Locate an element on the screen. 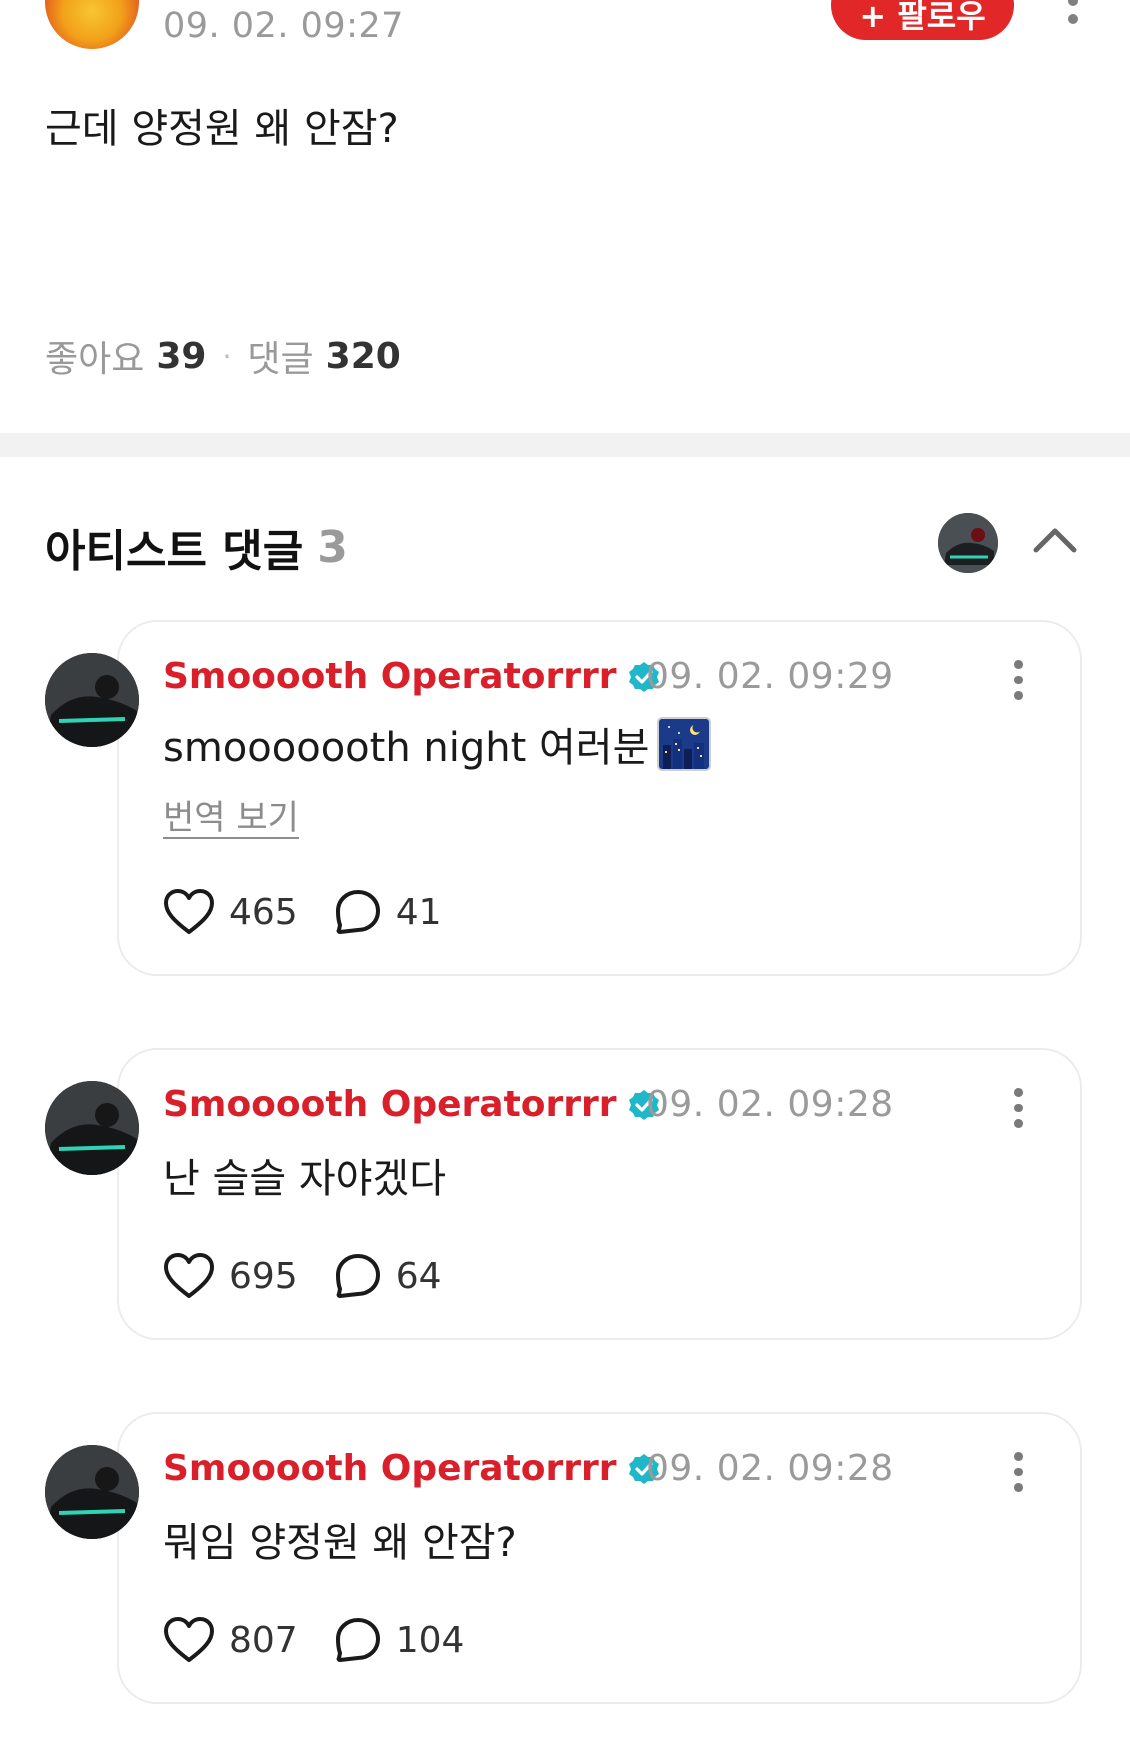  collapse-chevron-icon is located at coordinates (1055, 540).